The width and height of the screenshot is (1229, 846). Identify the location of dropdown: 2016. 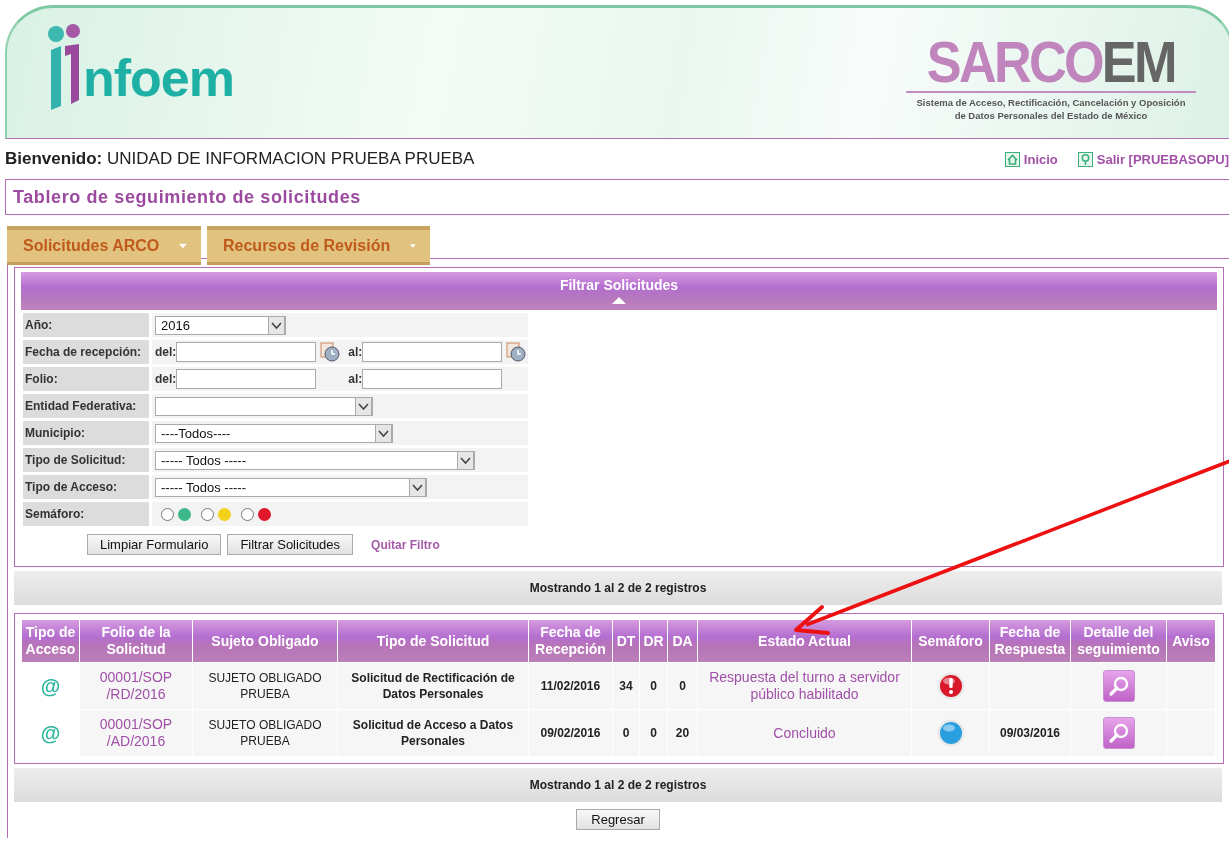
(220, 325).